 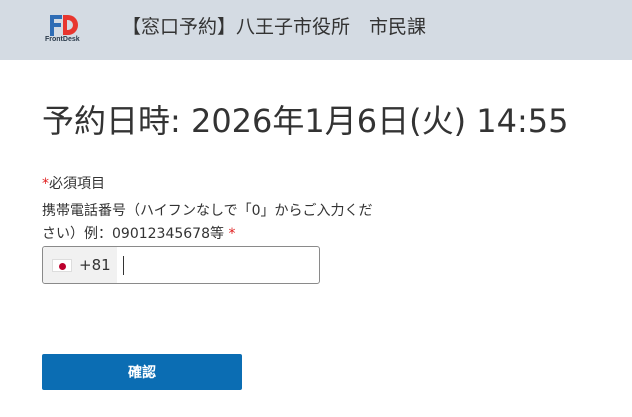 I want to click on phone-number-input, so click(x=214, y=265).